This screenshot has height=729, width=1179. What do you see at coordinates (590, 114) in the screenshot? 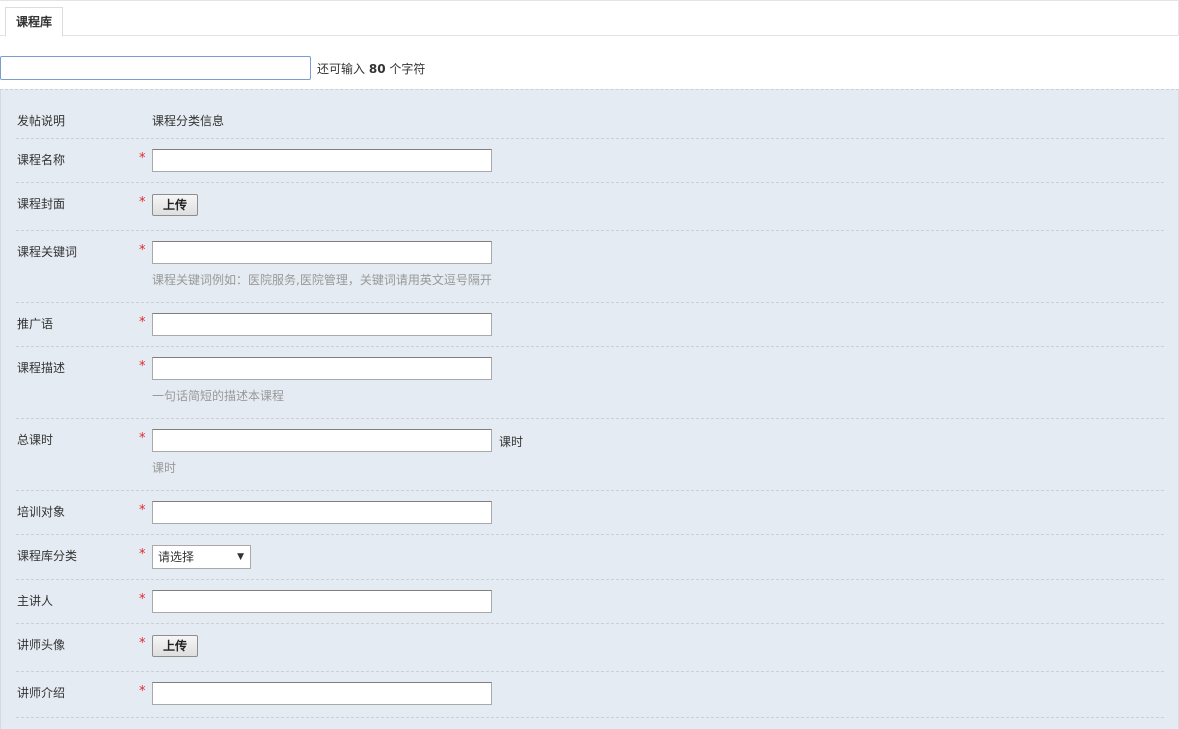
I see `row-posting-note: 发帖说明 课程分类信息` at bounding box center [590, 114].